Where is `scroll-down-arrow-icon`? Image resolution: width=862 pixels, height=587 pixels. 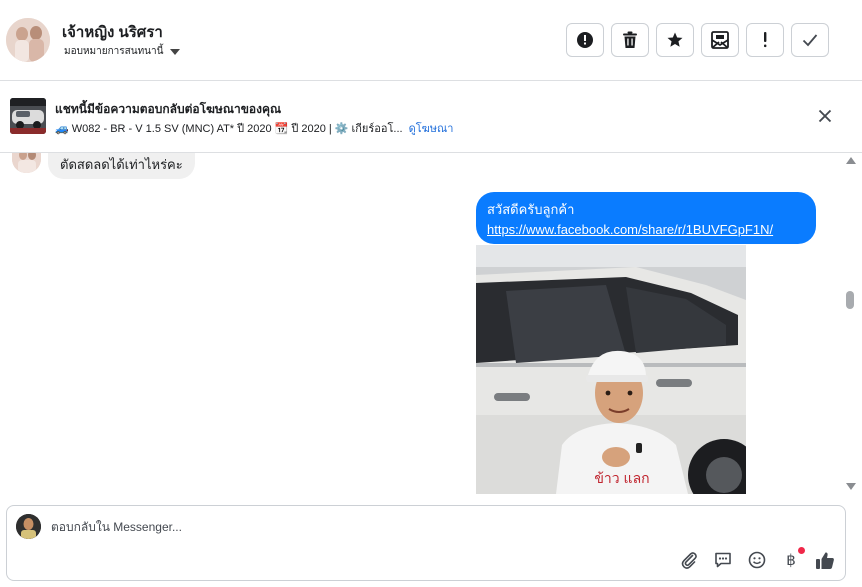
scroll-down-arrow-icon is located at coordinates (851, 486).